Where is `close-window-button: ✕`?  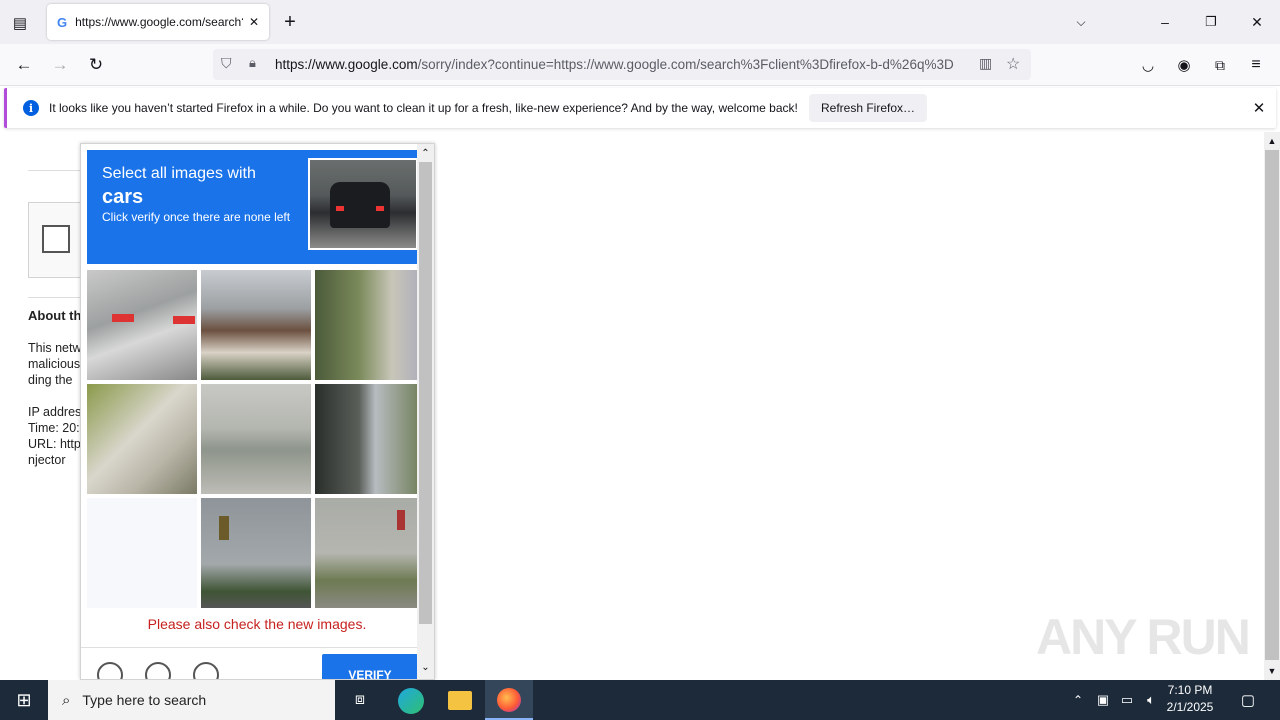 close-window-button: ✕ is located at coordinates (1257, 22).